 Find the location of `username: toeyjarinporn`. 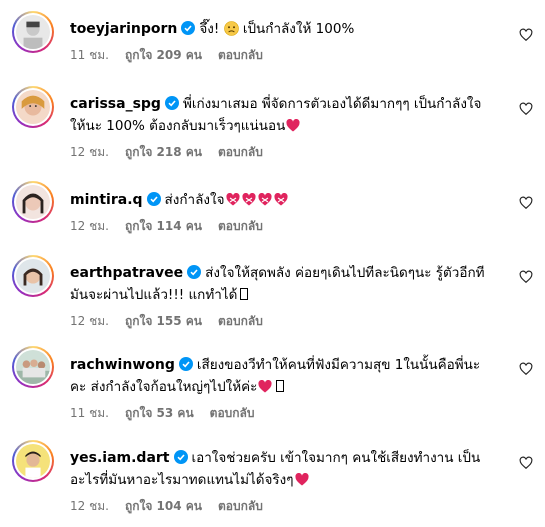

username: toeyjarinporn is located at coordinates (123, 29).